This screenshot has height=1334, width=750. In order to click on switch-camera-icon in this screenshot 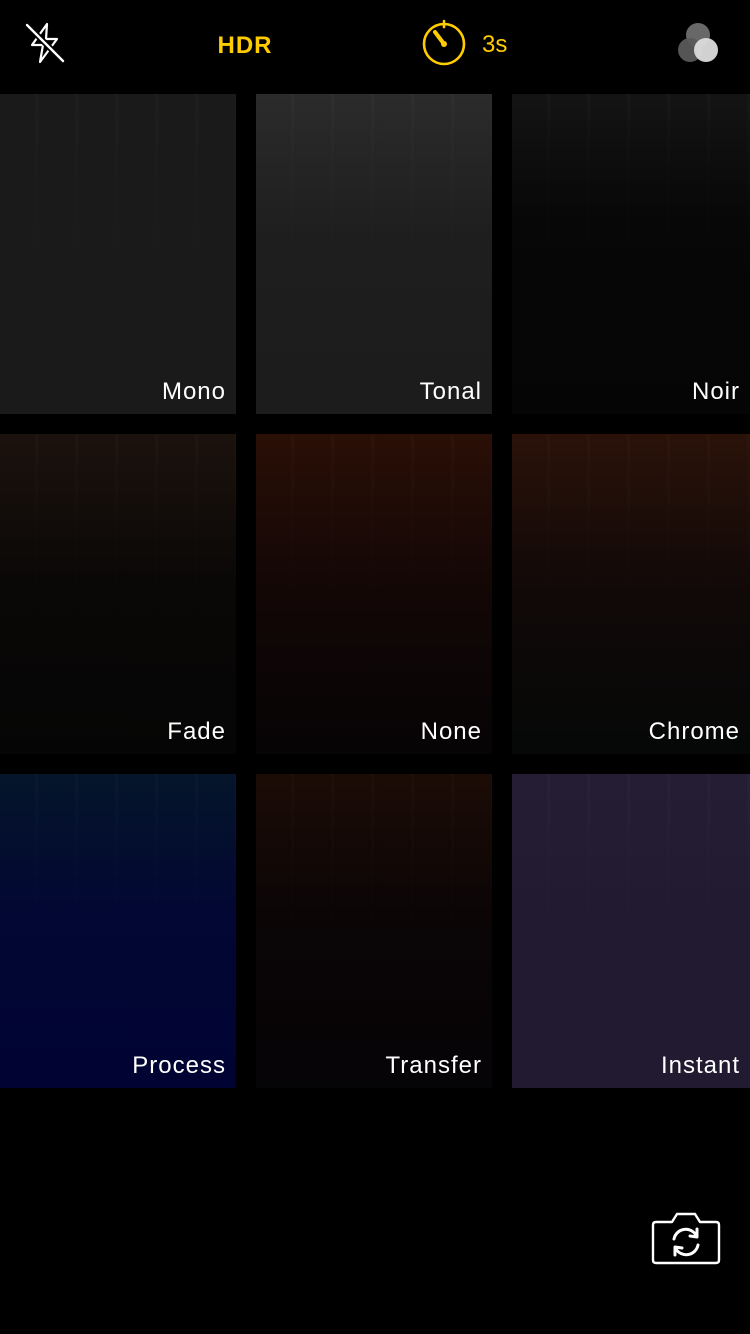, I will do `click(686, 1241)`.